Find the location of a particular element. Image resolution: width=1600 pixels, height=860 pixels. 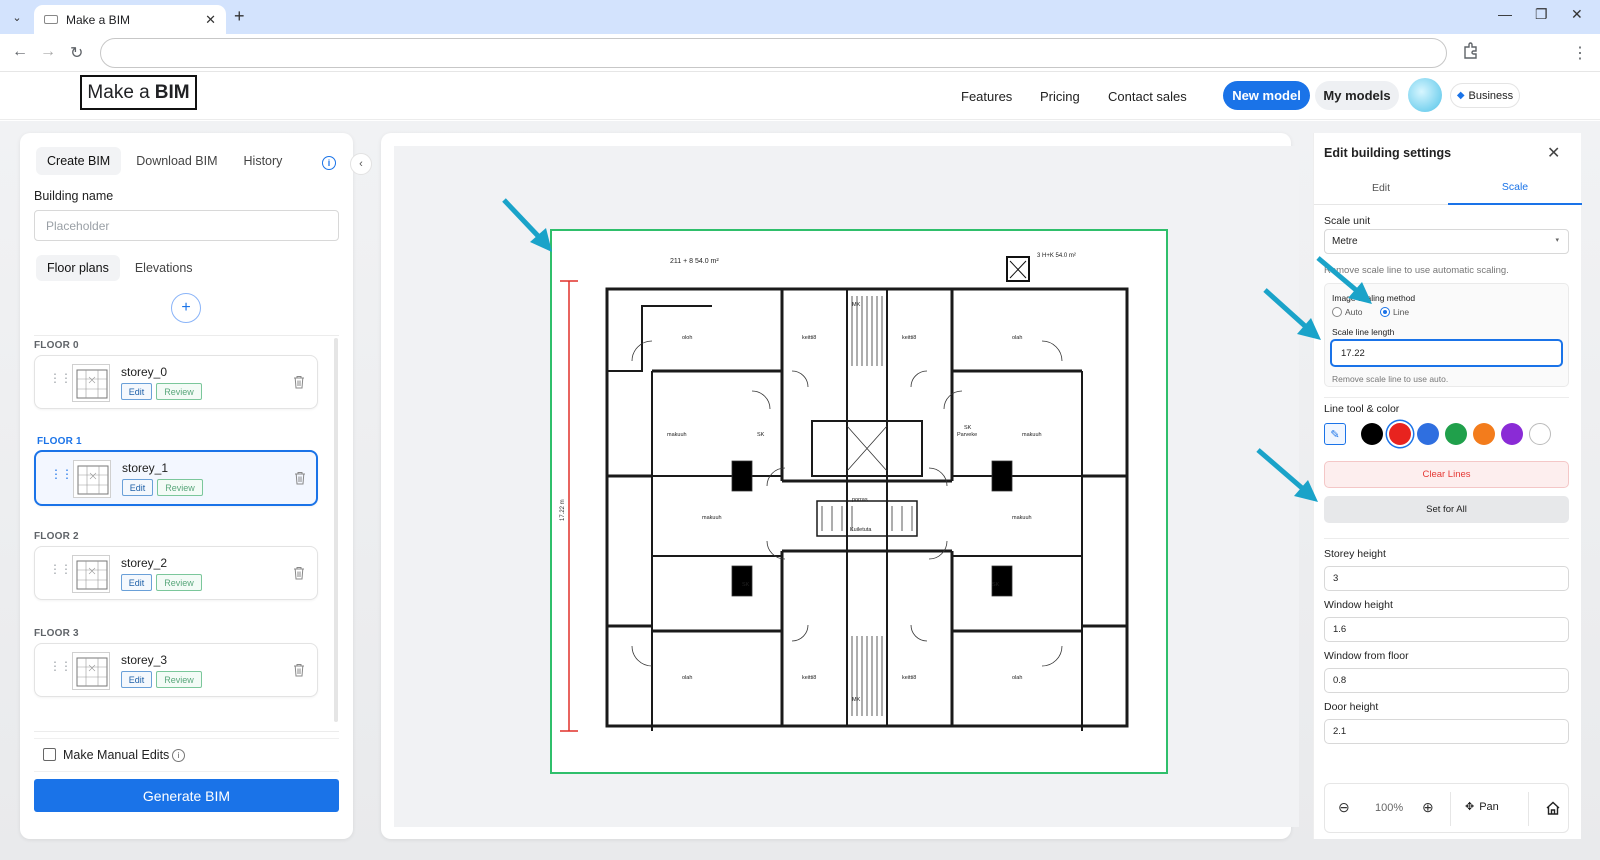

add-floor-button: + is located at coordinates (186, 308).